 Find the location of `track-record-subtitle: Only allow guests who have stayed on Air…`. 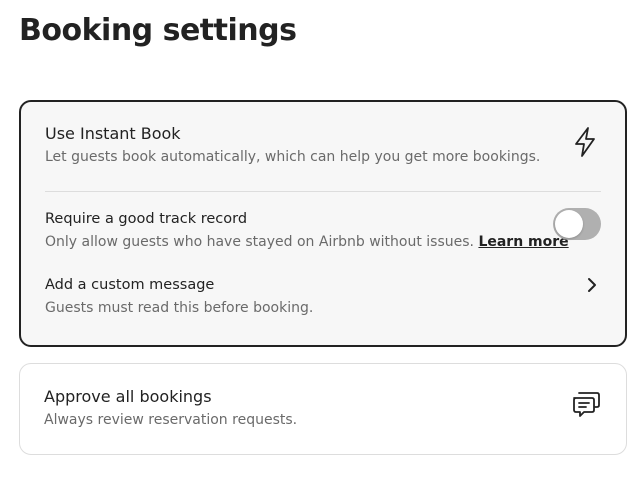

track-record-subtitle: Only allow guests who have stayed on Air… is located at coordinates (307, 242).